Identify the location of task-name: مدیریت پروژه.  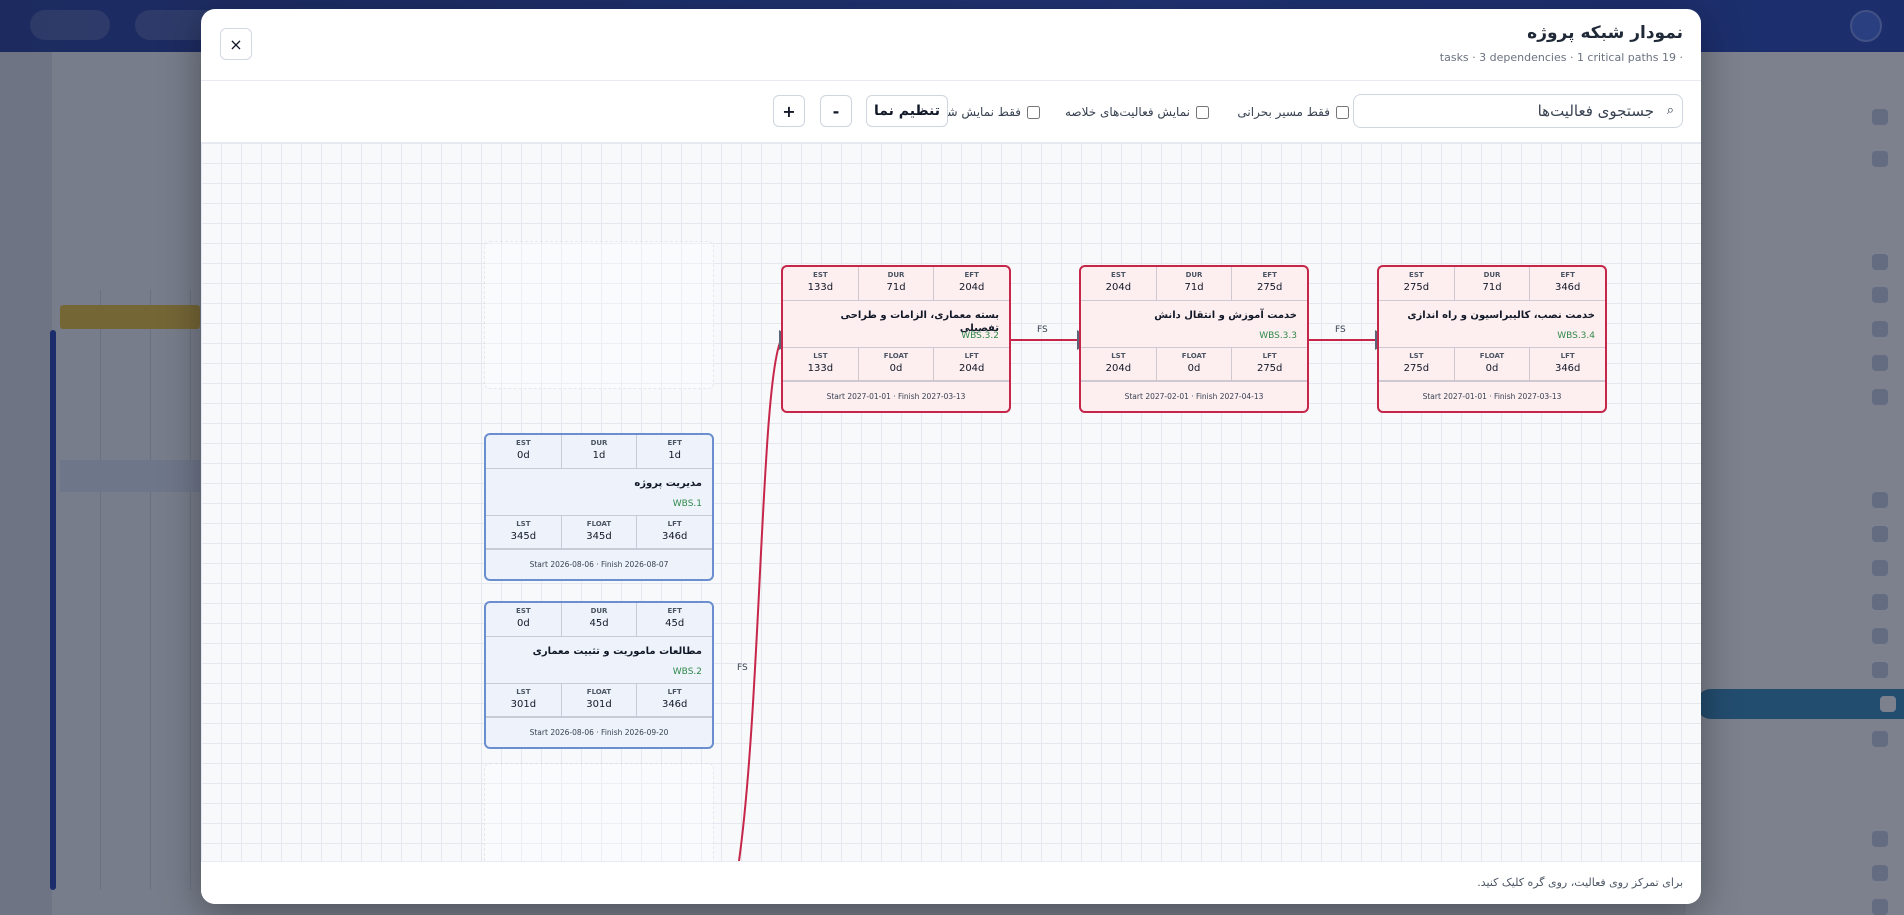
(668, 483).